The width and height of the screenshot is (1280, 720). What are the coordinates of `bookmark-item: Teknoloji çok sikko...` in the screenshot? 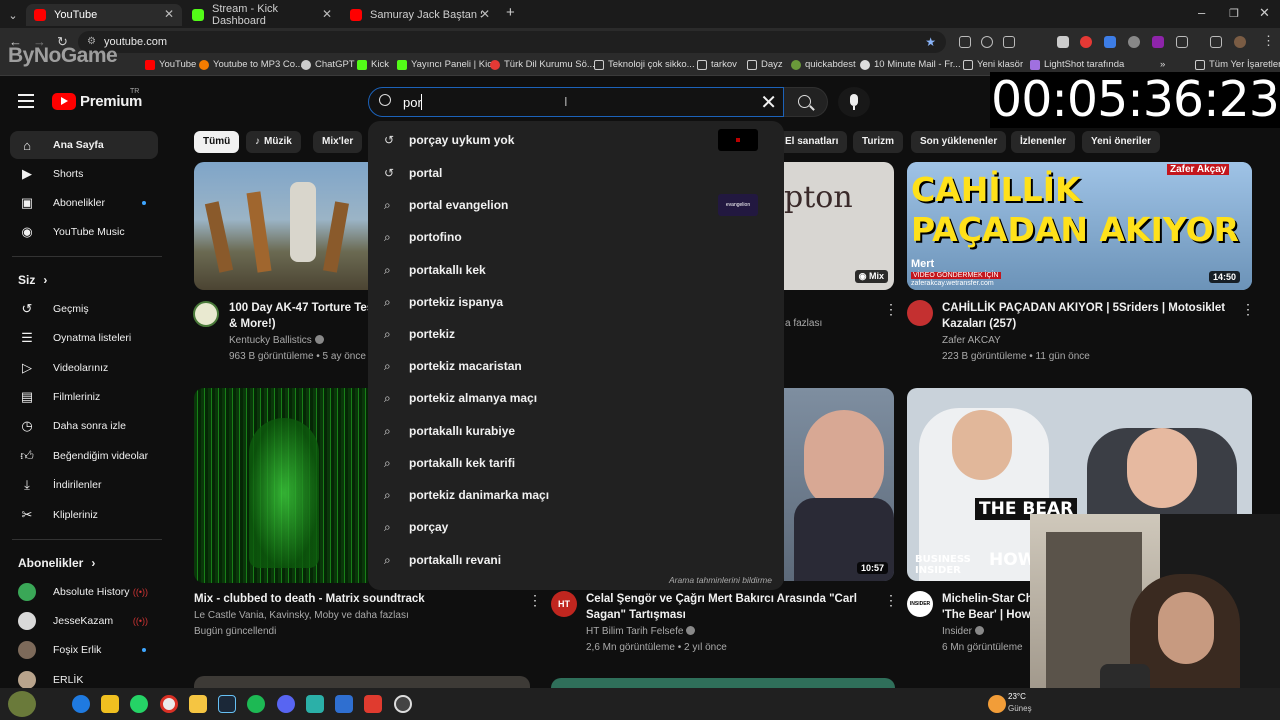 It's located at (644, 64).